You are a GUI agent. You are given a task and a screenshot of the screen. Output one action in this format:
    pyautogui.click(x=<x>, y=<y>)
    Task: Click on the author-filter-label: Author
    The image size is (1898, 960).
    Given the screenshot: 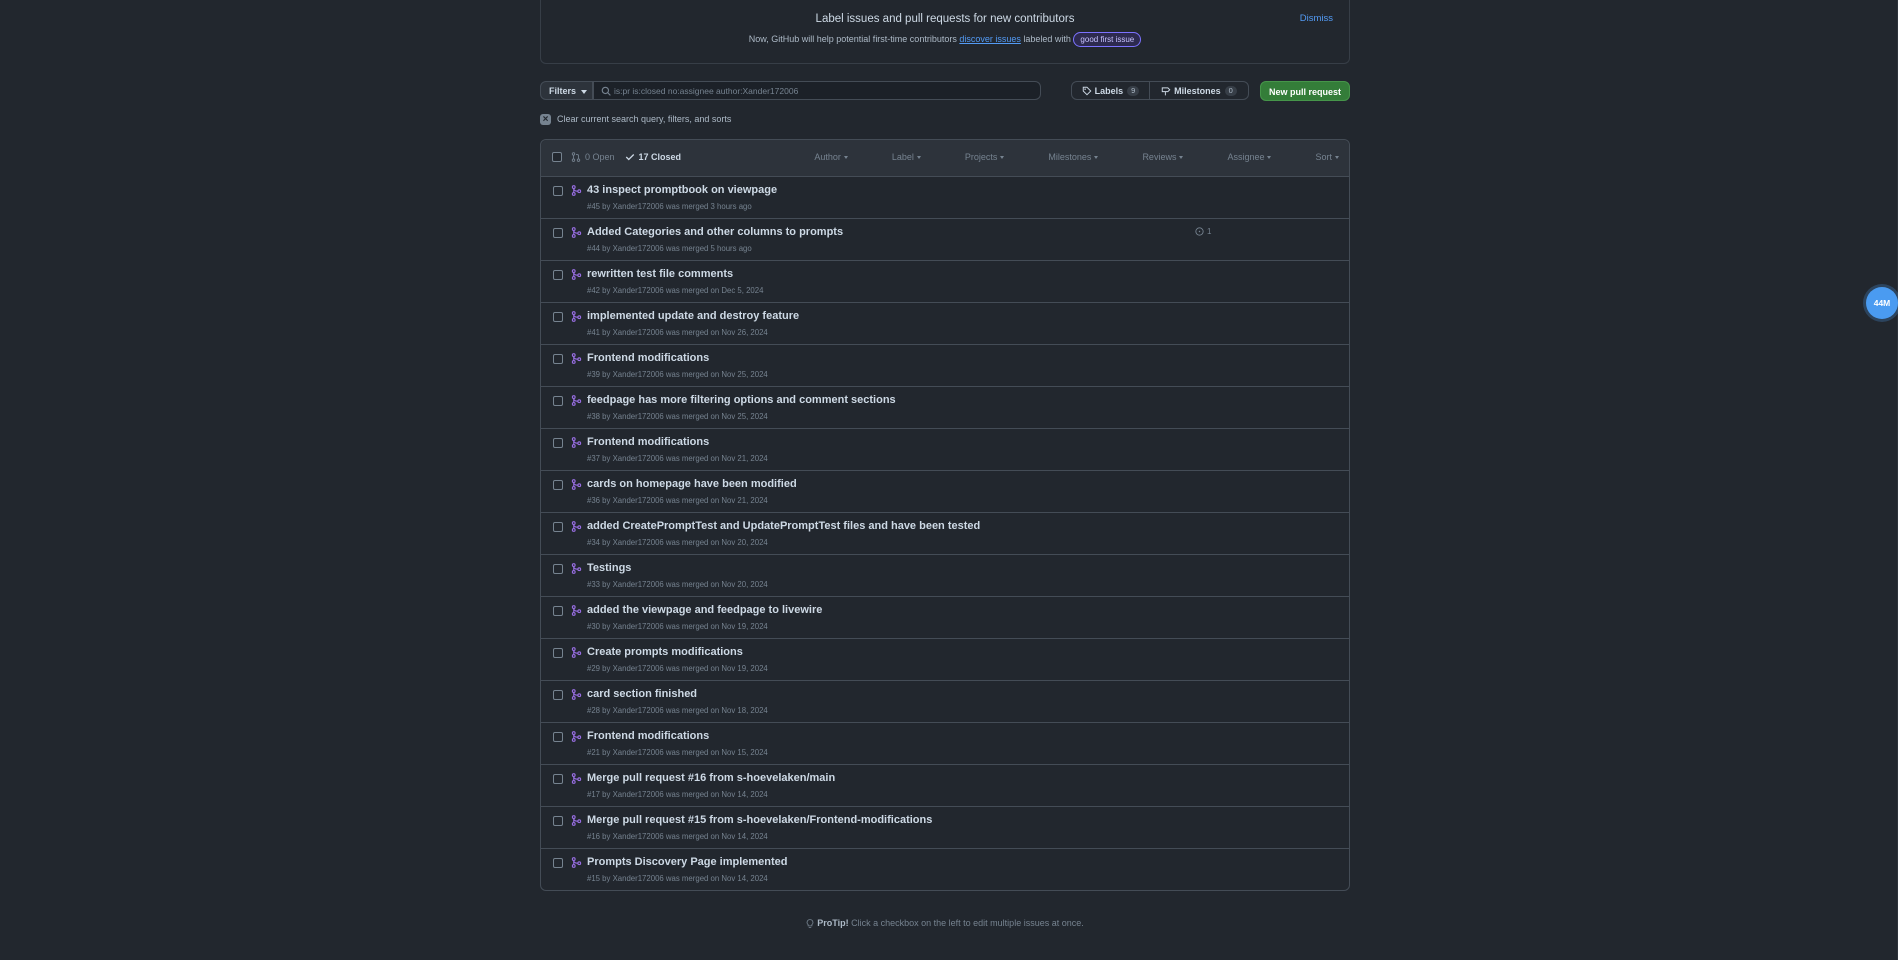 What is the action you would take?
    pyautogui.click(x=827, y=157)
    